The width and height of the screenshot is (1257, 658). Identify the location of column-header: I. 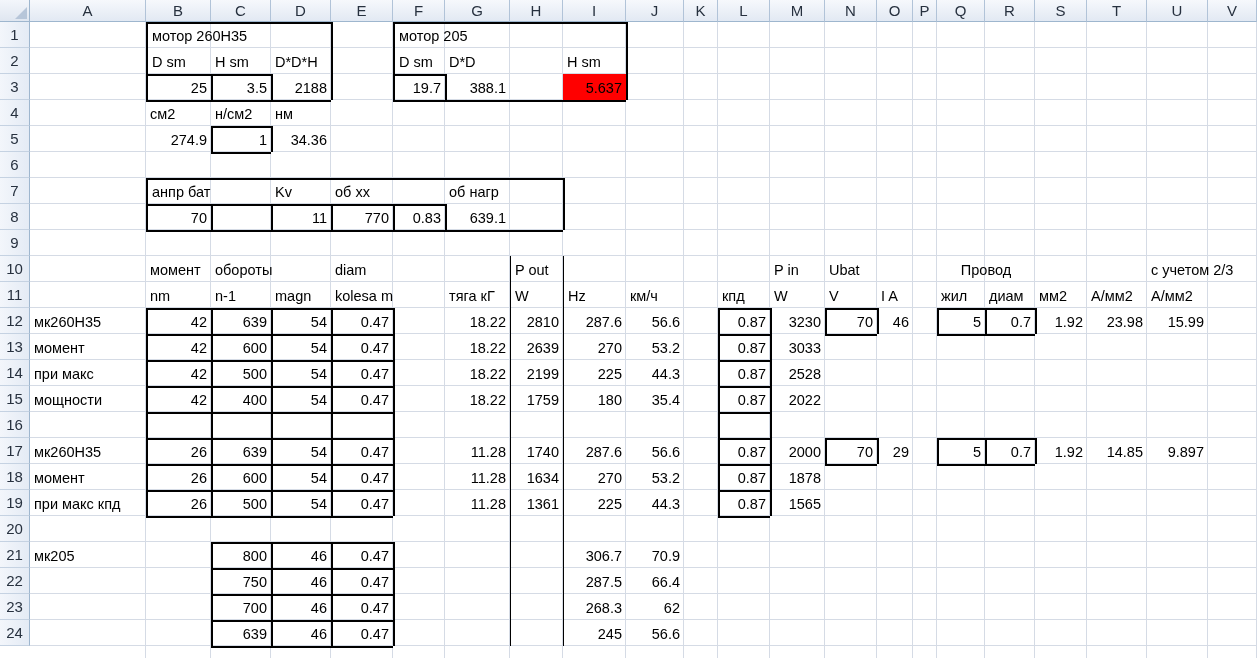
(594, 11).